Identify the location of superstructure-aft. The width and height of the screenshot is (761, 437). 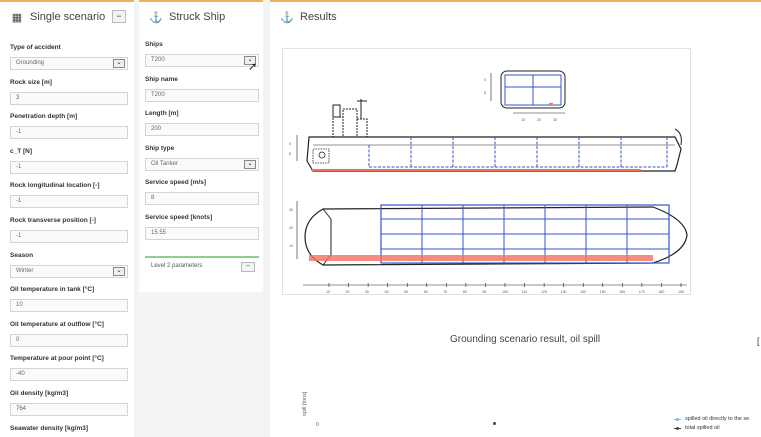
(362, 128).